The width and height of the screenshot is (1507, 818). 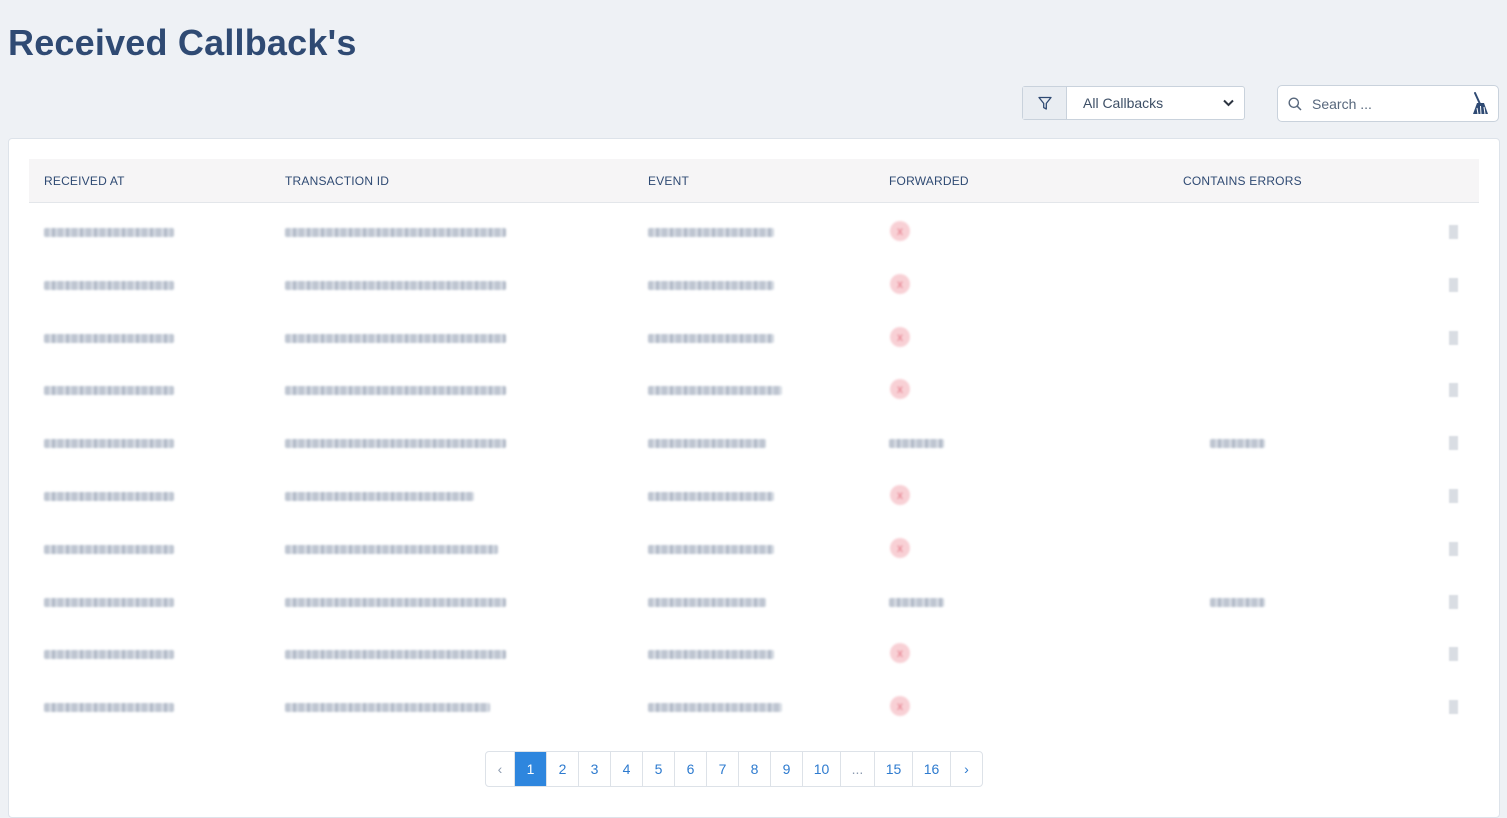 What do you see at coordinates (392, 549) in the screenshot?
I see `transaction-id-cell: yjv8Bkkrya2RDVM8p8HXTK4_TA` at bounding box center [392, 549].